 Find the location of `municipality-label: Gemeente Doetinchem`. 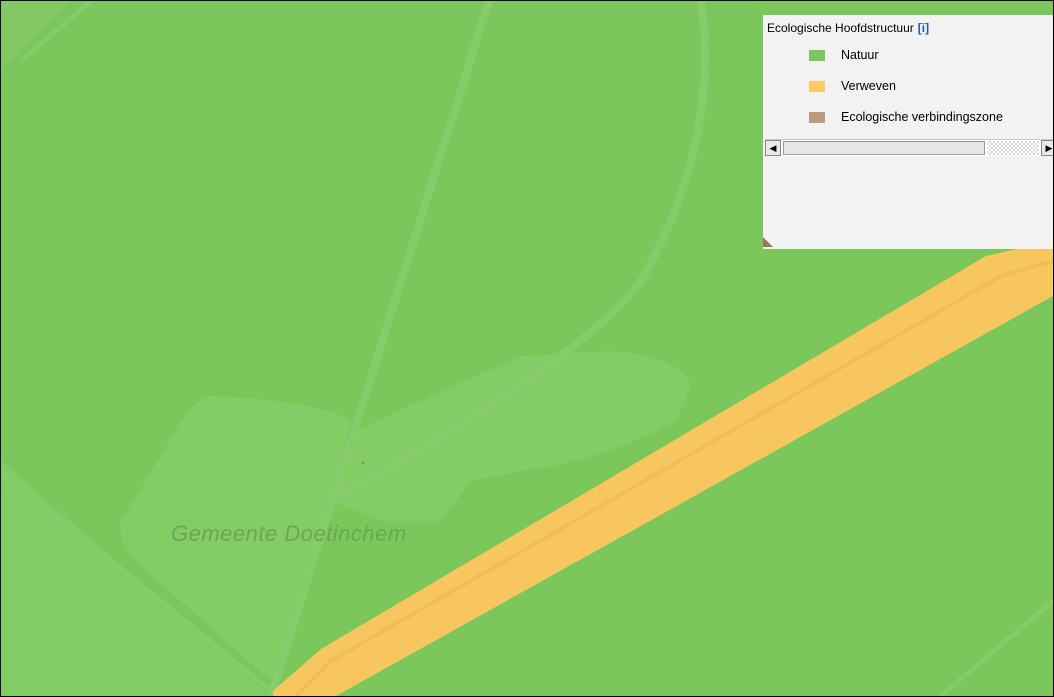

municipality-label: Gemeente Doetinchem is located at coordinates (289, 533).